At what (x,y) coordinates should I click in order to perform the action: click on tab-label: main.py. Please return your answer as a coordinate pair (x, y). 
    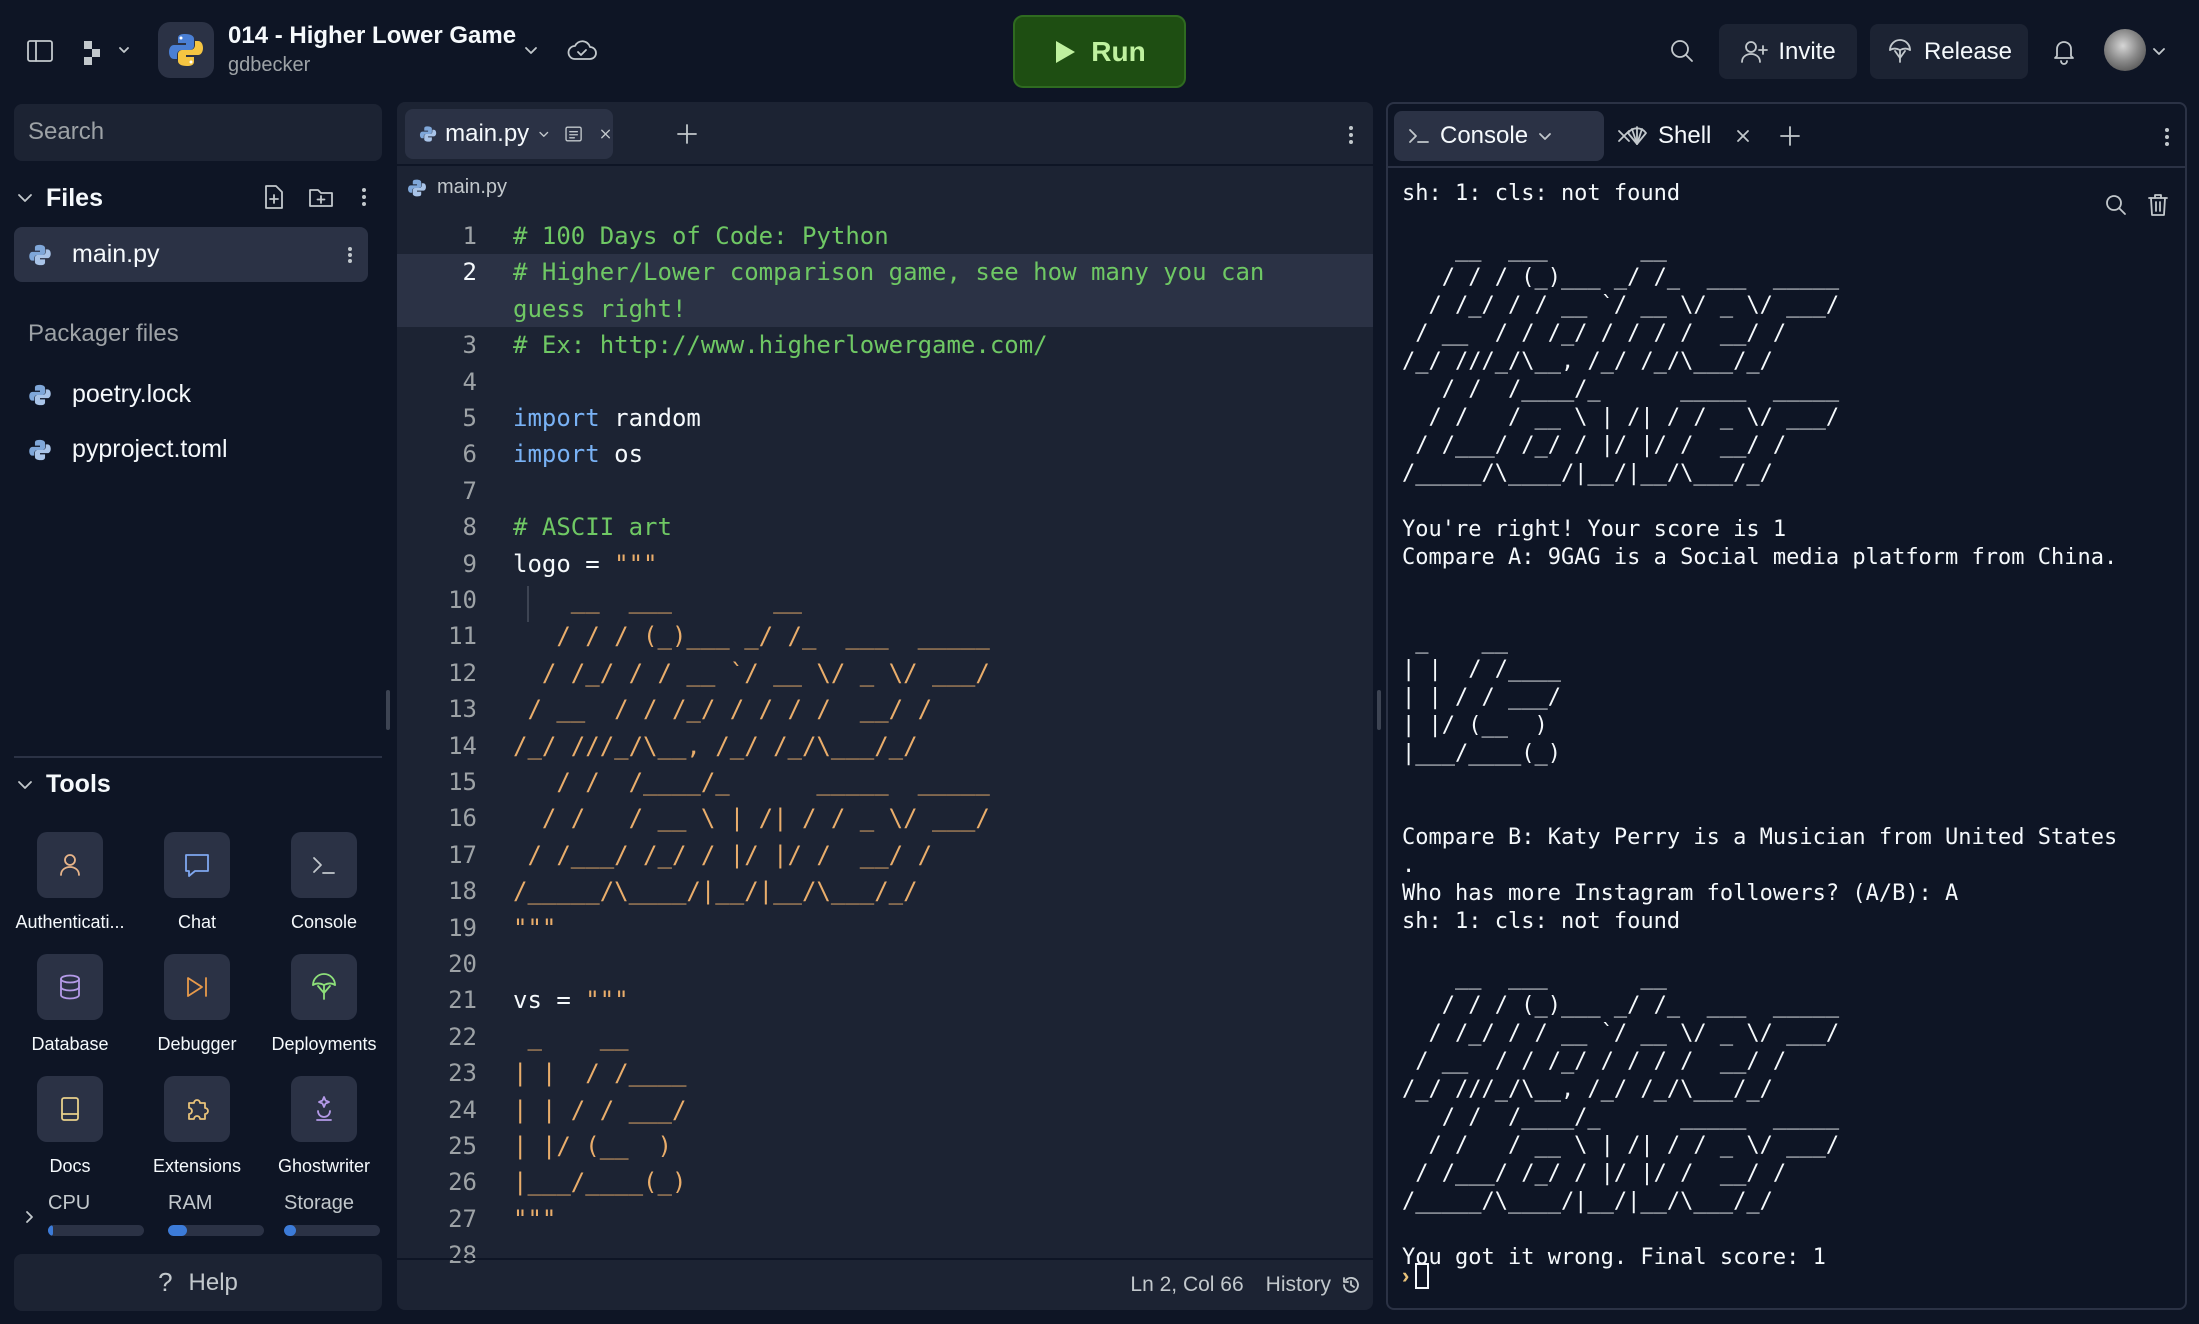
    Looking at the image, I should click on (487, 133).